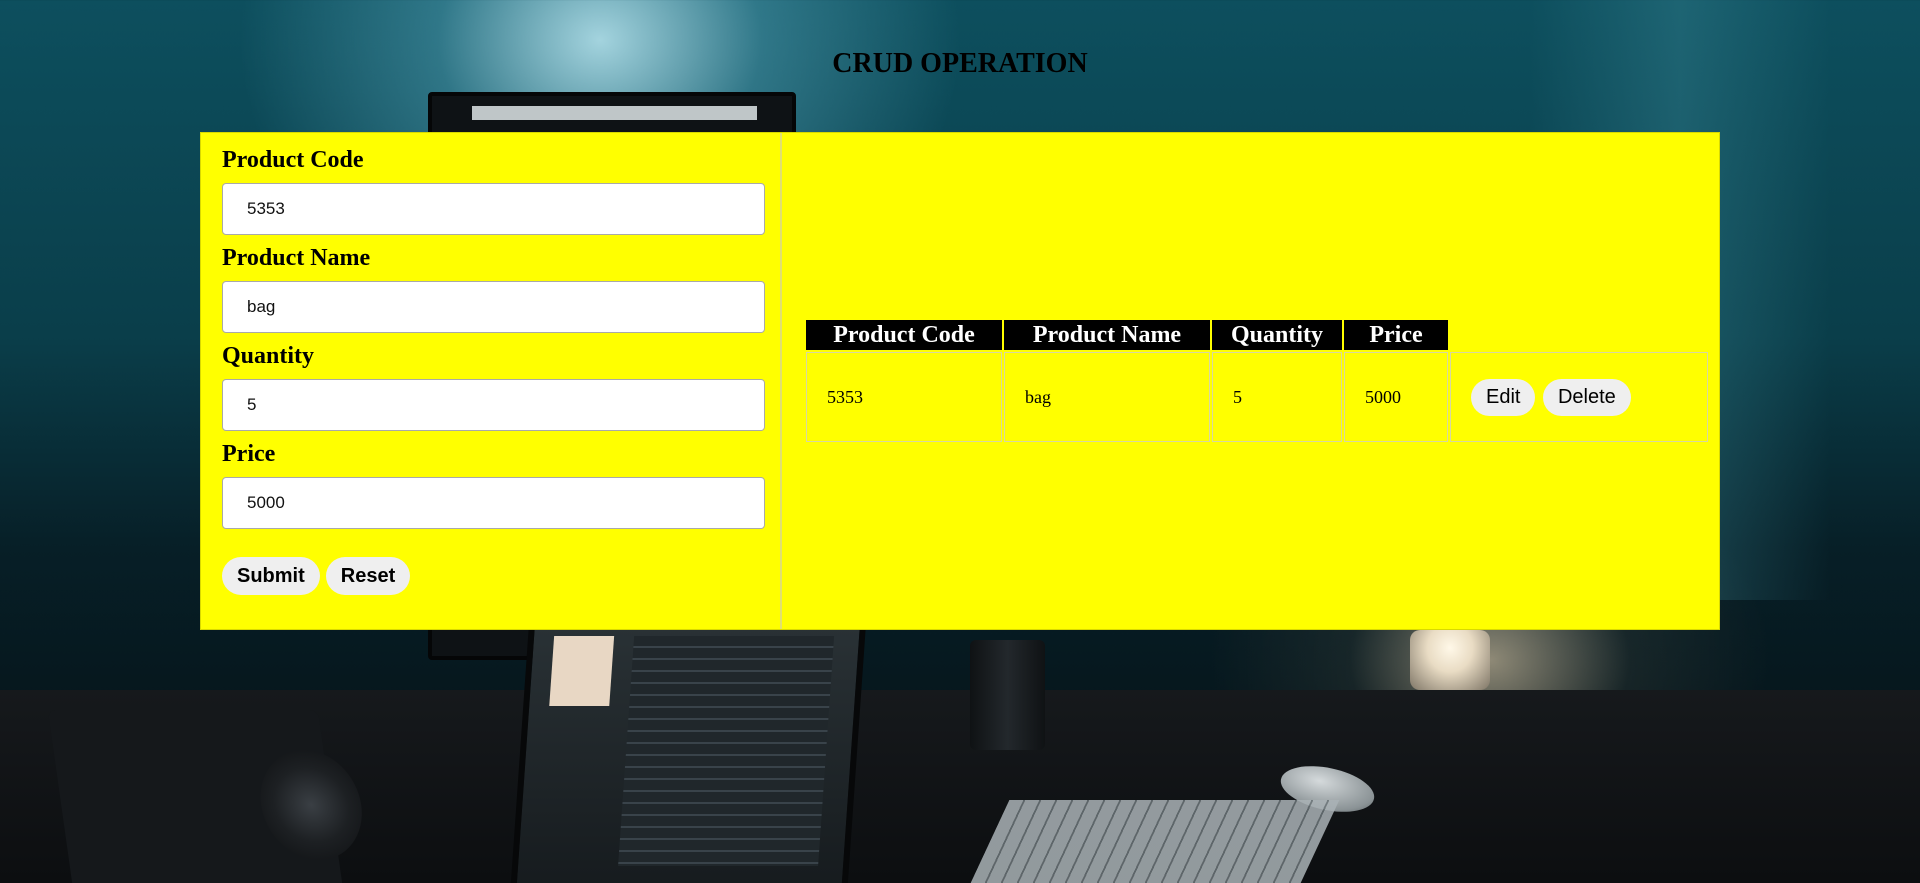 The width and height of the screenshot is (1920, 883). What do you see at coordinates (493, 503) in the screenshot?
I see `price-input` at bounding box center [493, 503].